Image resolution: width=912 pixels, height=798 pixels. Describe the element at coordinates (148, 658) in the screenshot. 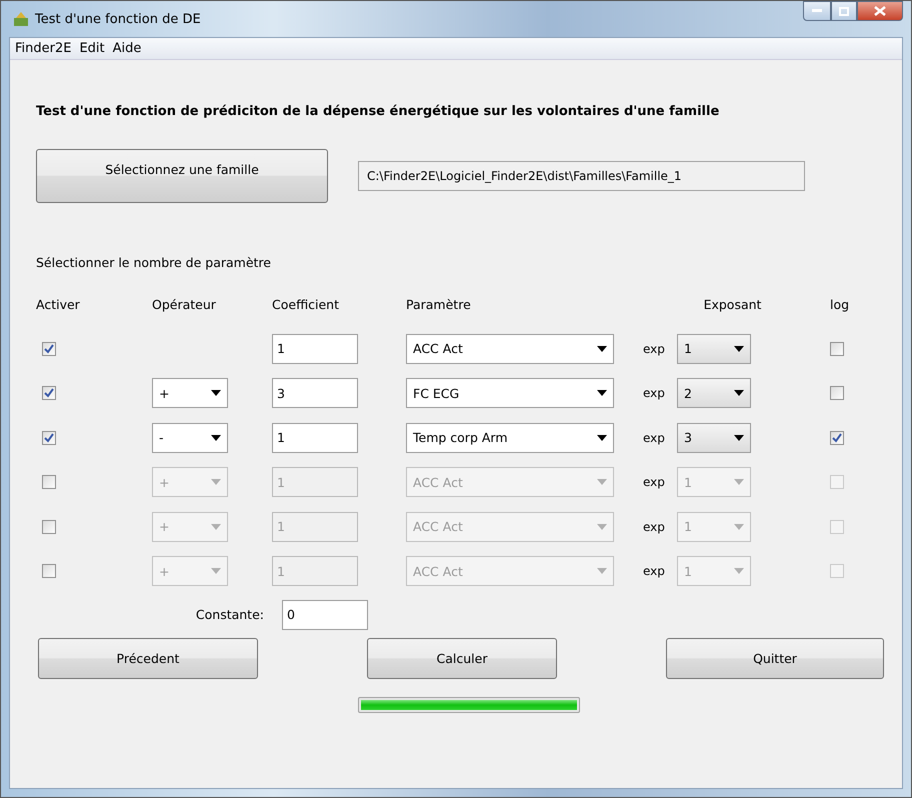

I see `action-button: Précedent` at that location.